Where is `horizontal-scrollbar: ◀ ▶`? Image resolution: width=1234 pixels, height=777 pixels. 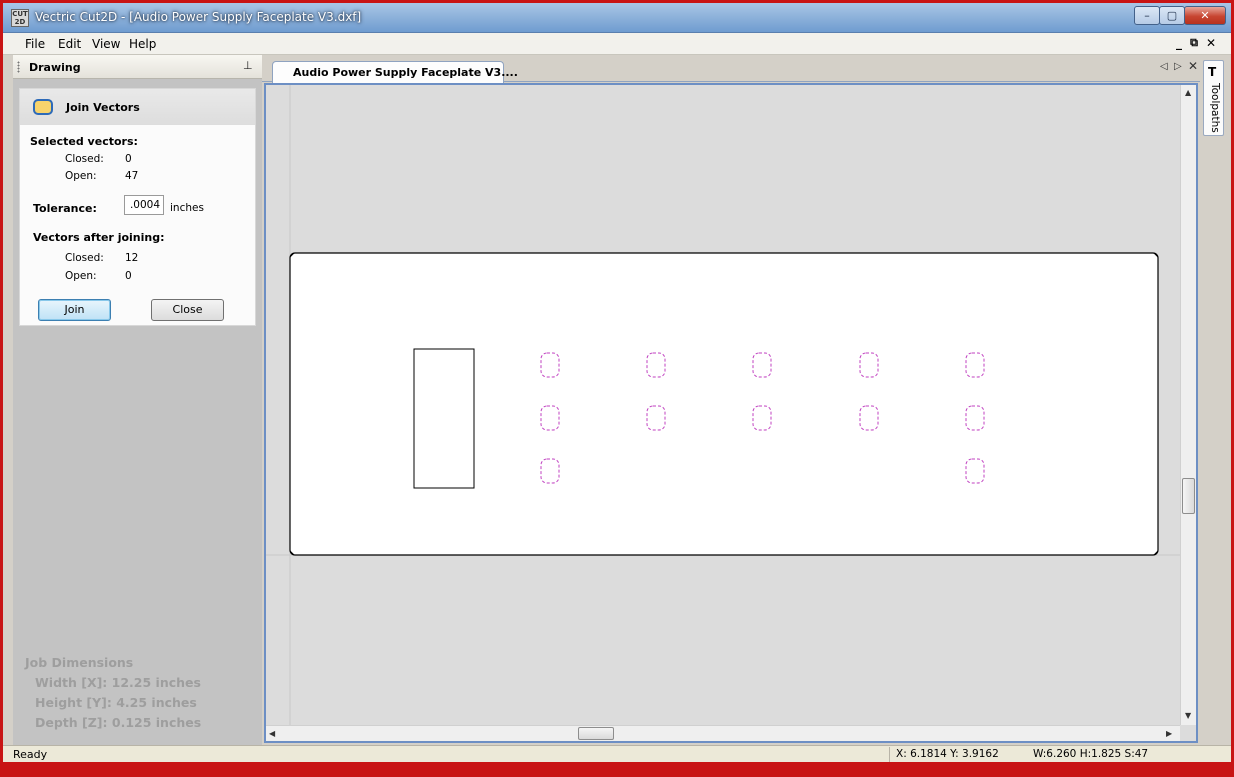
horizontal-scrollbar: ◀ ▶ is located at coordinates (723, 733).